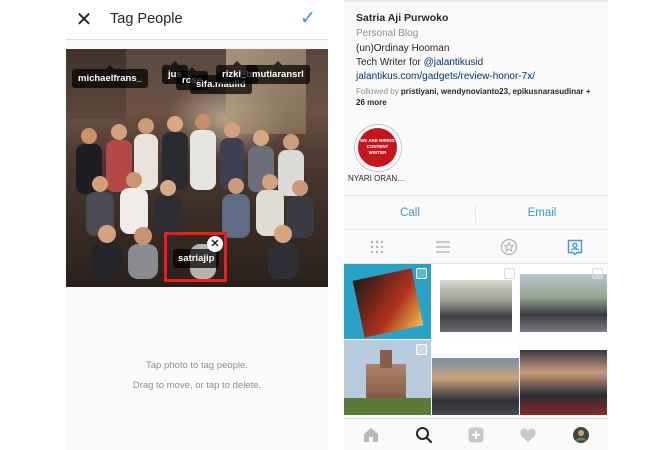 The height and width of the screenshot is (450, 650). What do you see at coordinates (542, 213) in the screenshot?
I see `email-button: Email` at bounding box center [542, 213].